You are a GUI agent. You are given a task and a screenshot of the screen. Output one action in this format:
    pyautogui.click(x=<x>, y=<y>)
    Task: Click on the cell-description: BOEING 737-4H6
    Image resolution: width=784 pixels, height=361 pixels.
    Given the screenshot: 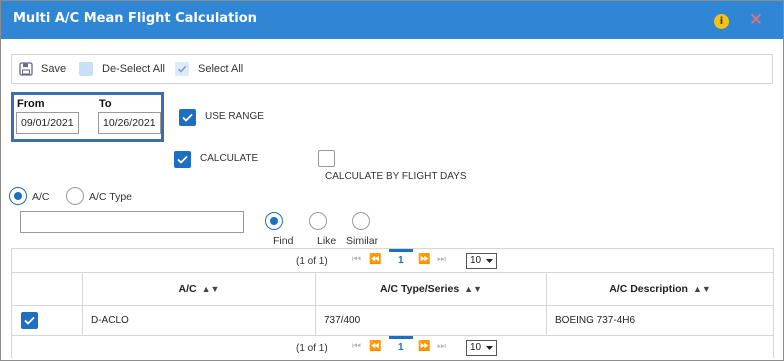 What is the action you would take?
    pyautogui.click(x=659, y=320)
    